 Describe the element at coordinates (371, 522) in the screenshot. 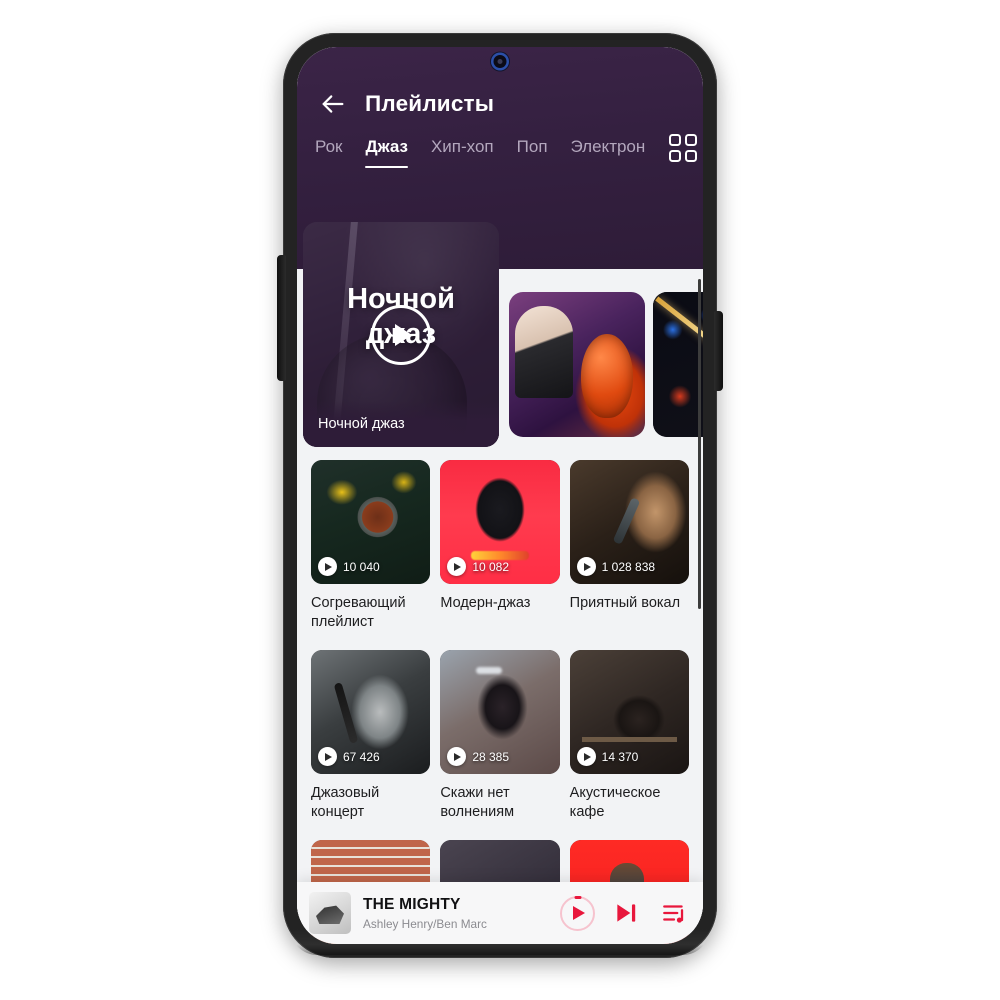

I see `playlist-thumbnail: 10 040` at that location.